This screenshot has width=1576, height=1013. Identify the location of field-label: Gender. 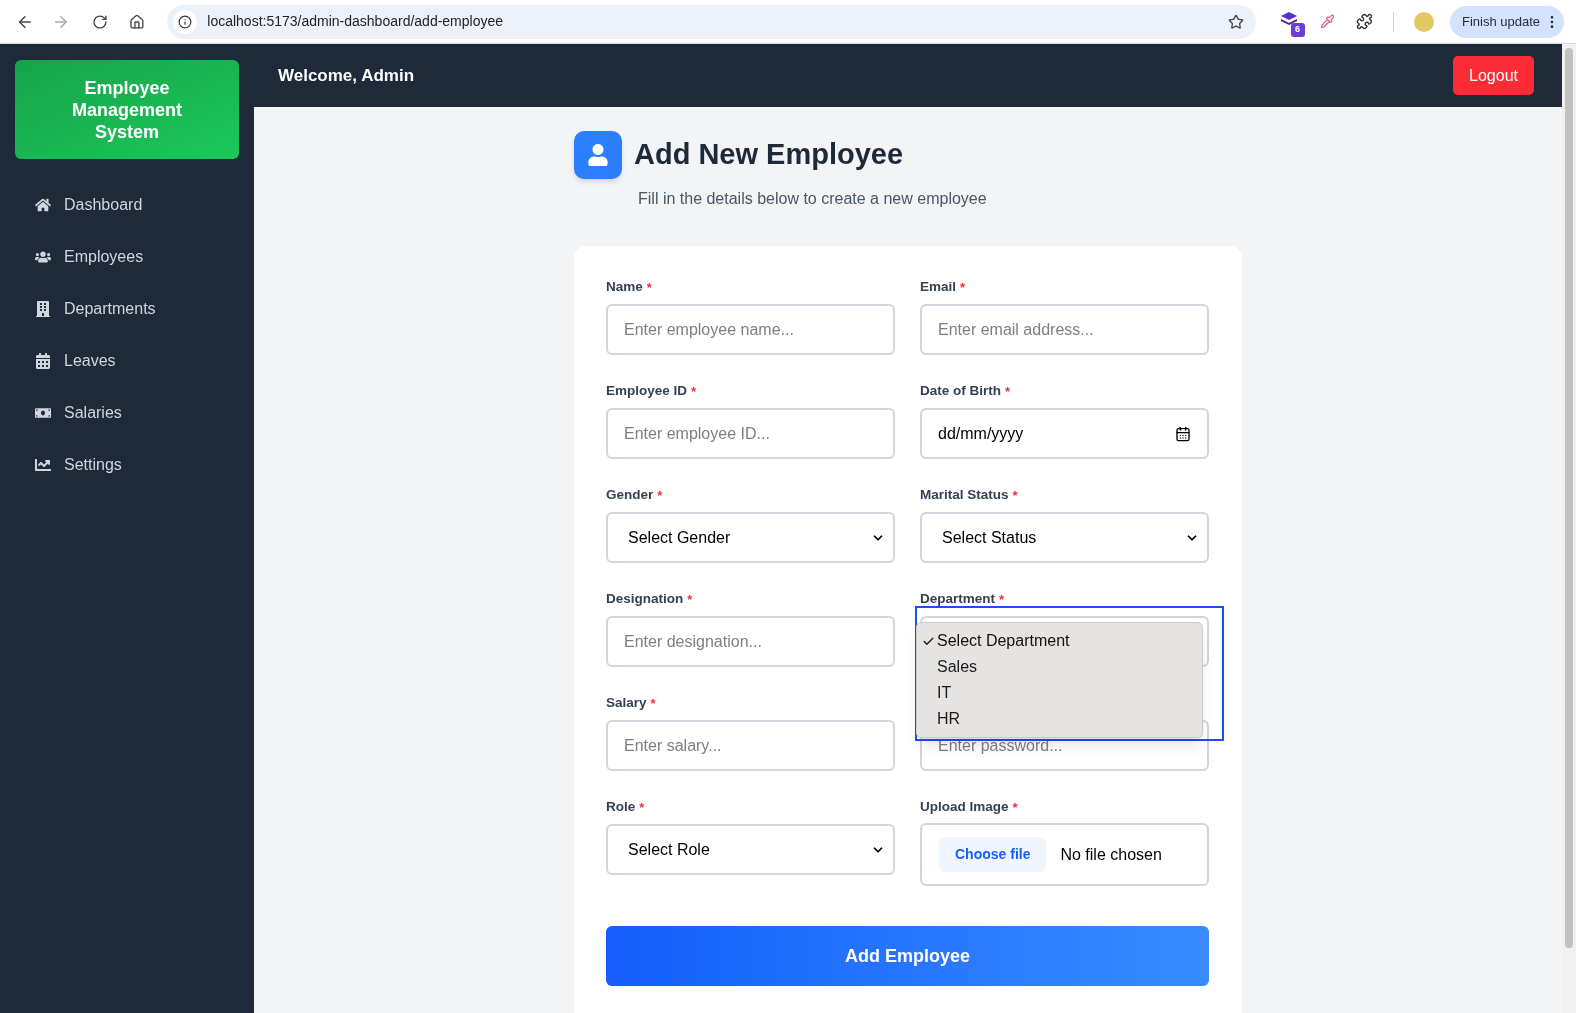
(630, 495).